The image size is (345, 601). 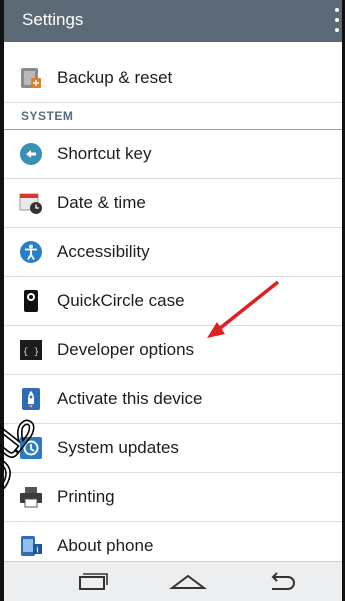 What do you see at coordinates (130, 398) in the screenshot?
I see `activate-device-label: Activate this device` at bounding box center [130, 398].